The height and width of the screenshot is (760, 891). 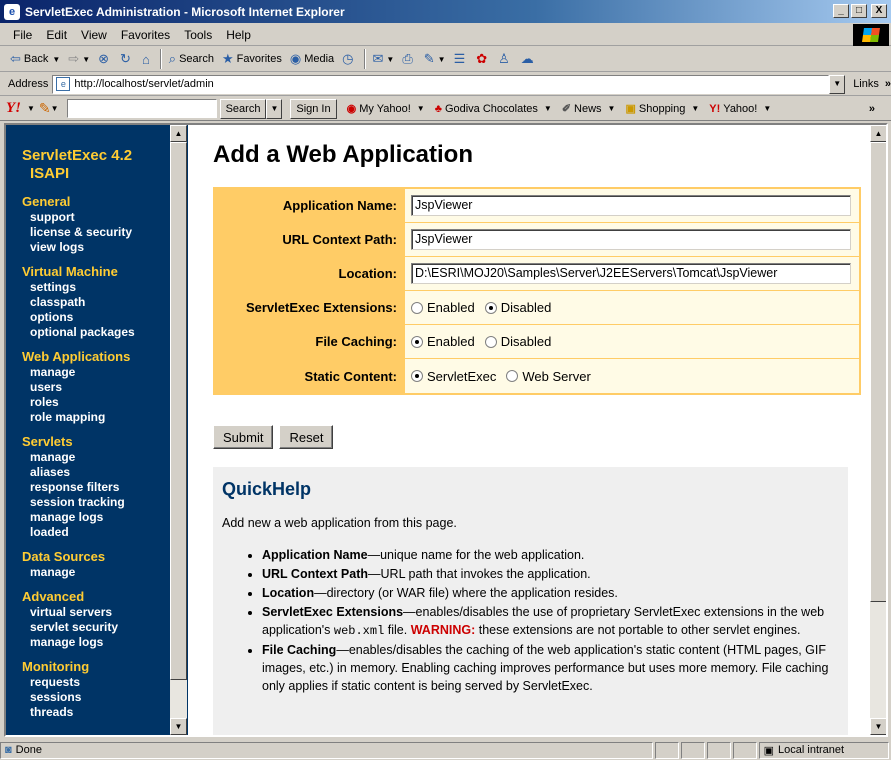 What do you see at coordinates (96, 682) in the screenshot?
I see `nav-link: requests` at bounding box center [96, 682].